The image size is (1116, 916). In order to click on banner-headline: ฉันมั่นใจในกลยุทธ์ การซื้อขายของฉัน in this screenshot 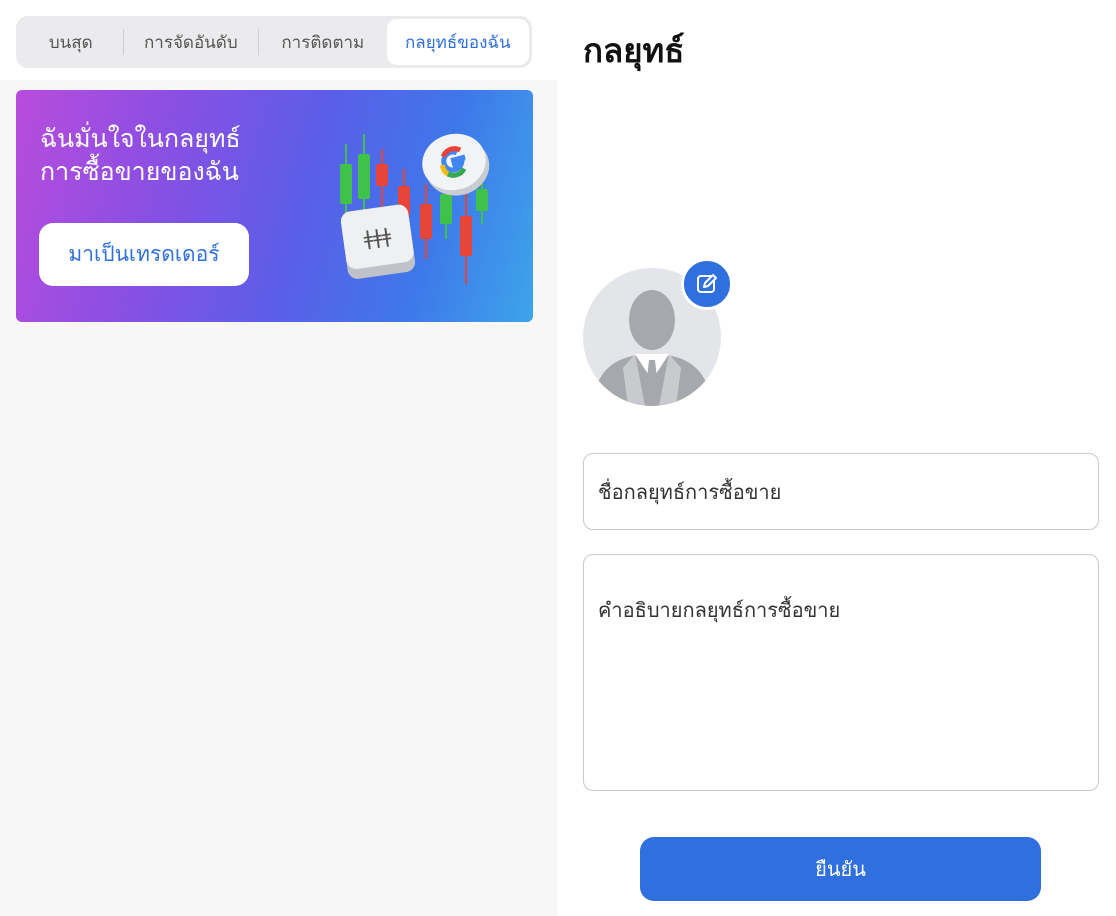, I will do `click(170, 155)`.